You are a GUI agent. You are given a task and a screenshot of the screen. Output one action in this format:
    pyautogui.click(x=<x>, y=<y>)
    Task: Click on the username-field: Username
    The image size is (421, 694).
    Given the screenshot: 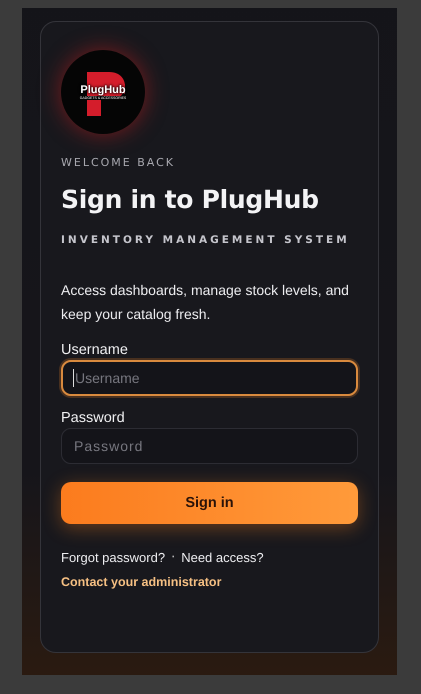 What is the action you would take?
    pyautogui.click(x=209, y=378)
    